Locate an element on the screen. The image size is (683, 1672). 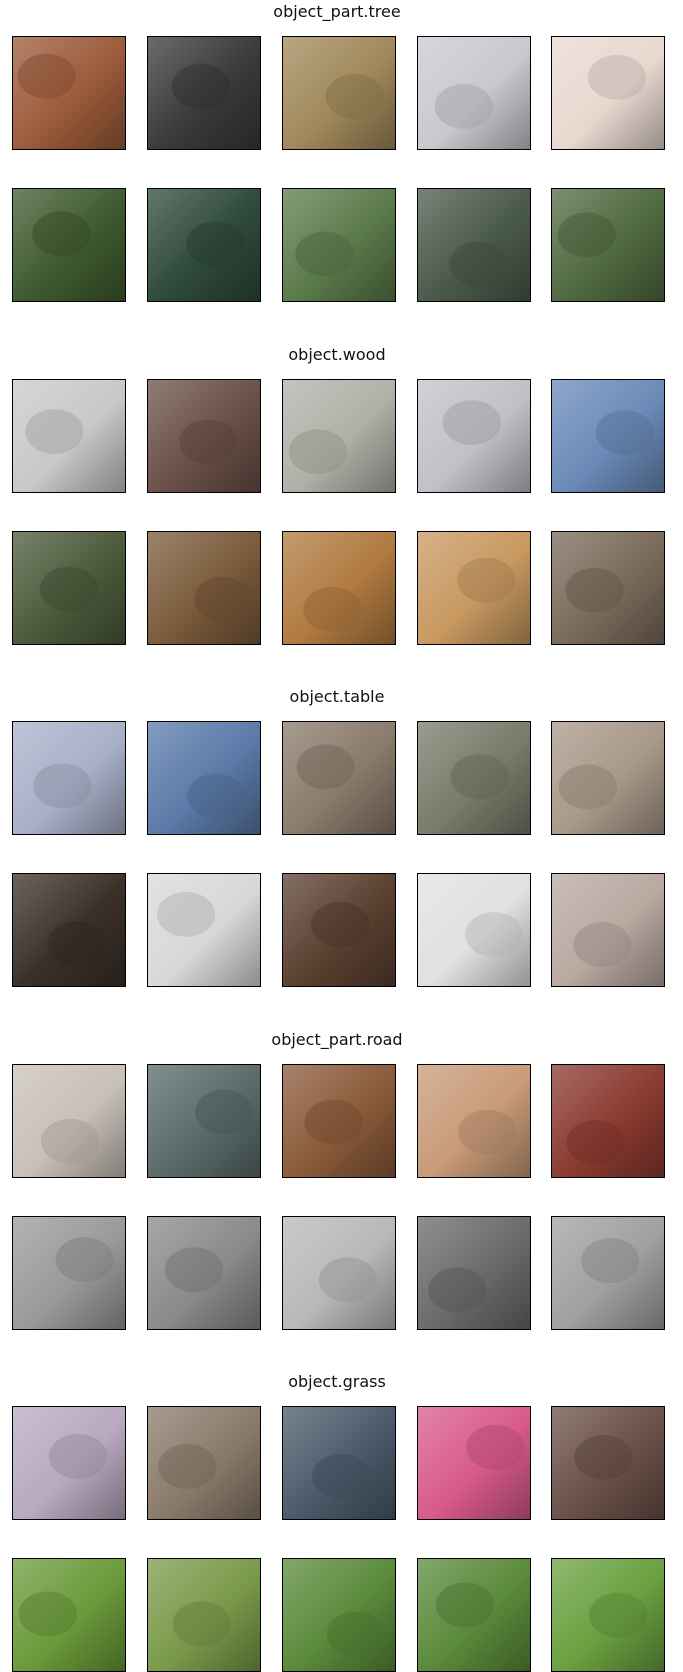
section-title: object_part.road is located at coordinates (337, 1039).